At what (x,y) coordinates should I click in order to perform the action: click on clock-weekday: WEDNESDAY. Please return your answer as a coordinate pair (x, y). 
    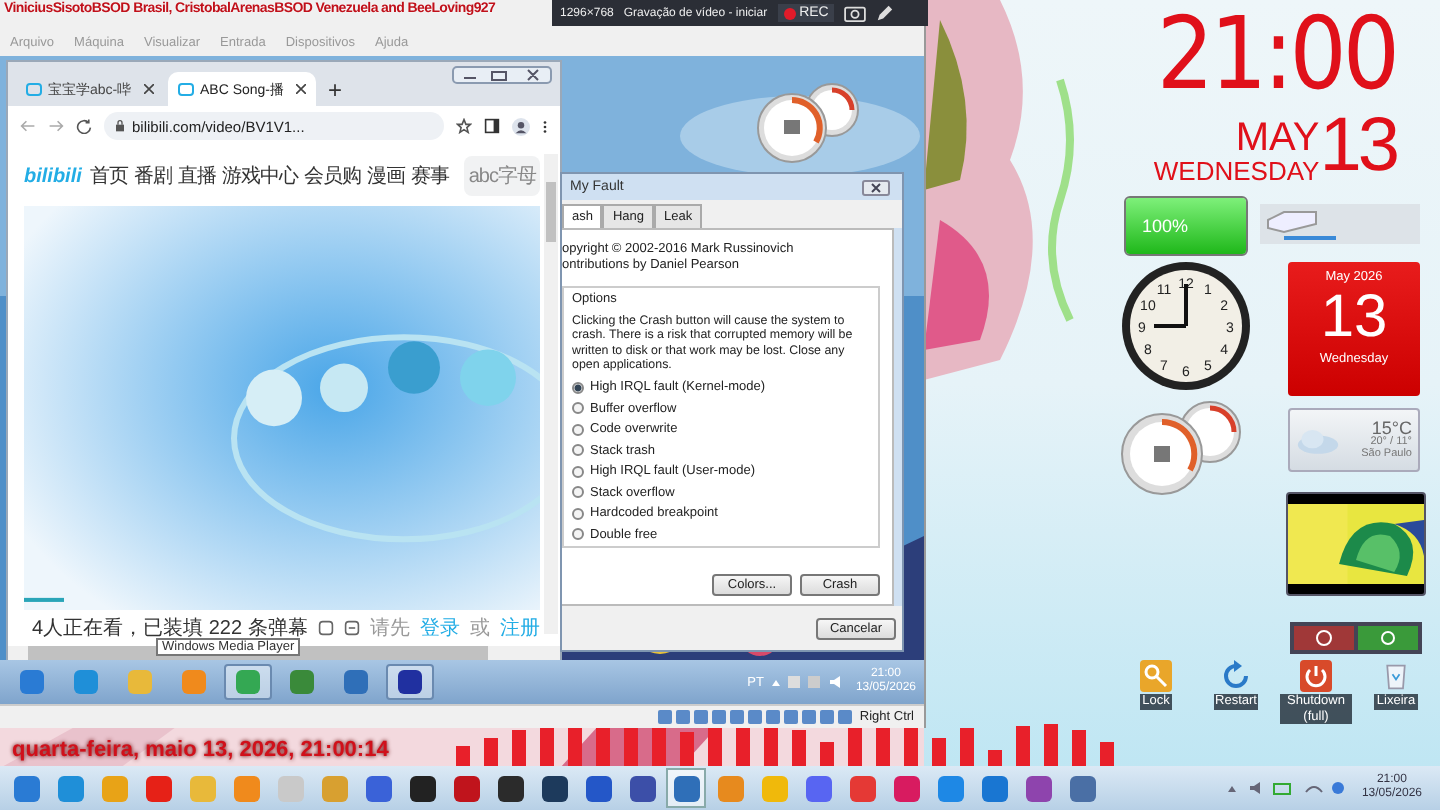
    Looking at the image, I should click on (1236, 171).